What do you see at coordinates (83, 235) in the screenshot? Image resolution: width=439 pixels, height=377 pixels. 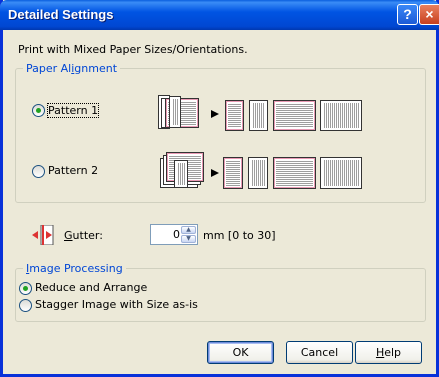 I see `gutter-label: Gutter:` at bounding box center [83, 235].